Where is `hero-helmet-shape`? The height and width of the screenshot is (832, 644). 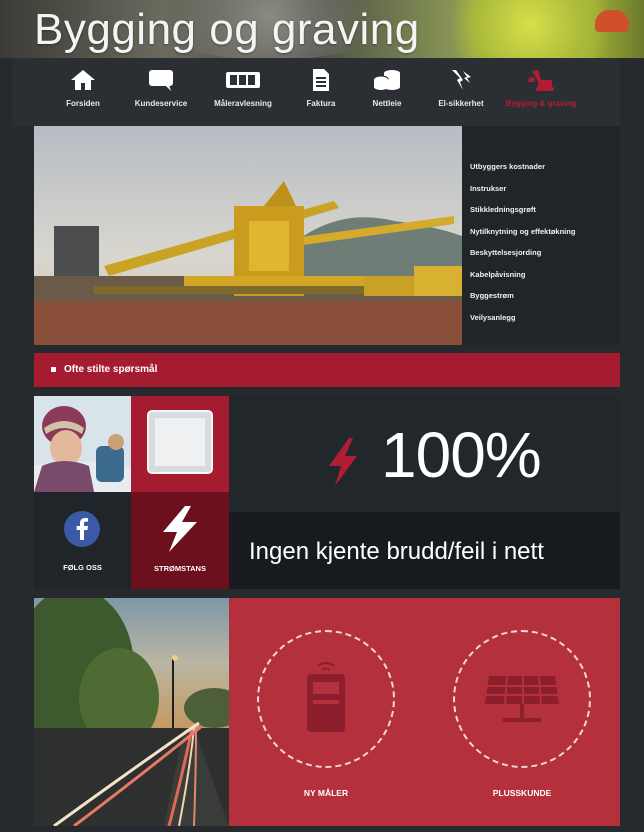 hero-helmet-shape is located at coordinates (612, 21).